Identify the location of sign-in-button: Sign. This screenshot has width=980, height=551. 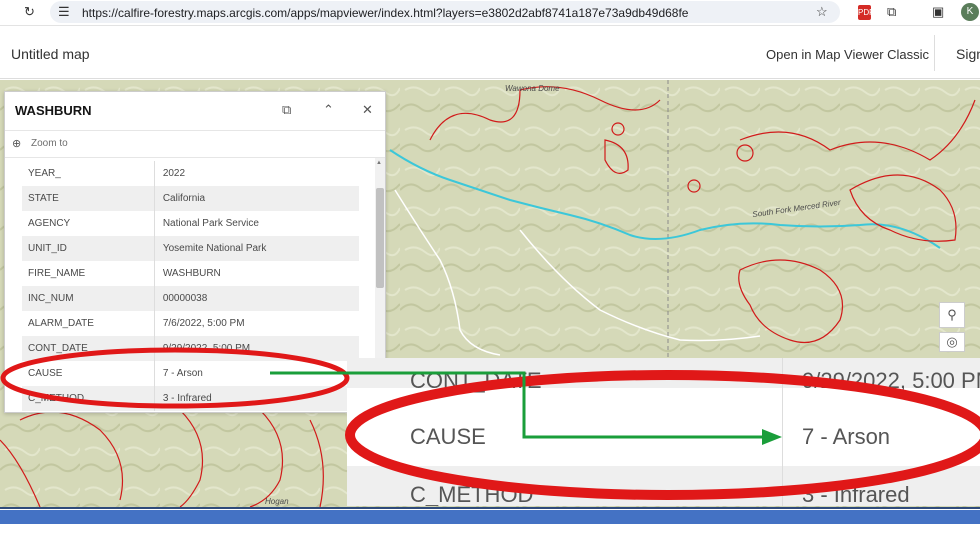
(968, 54).